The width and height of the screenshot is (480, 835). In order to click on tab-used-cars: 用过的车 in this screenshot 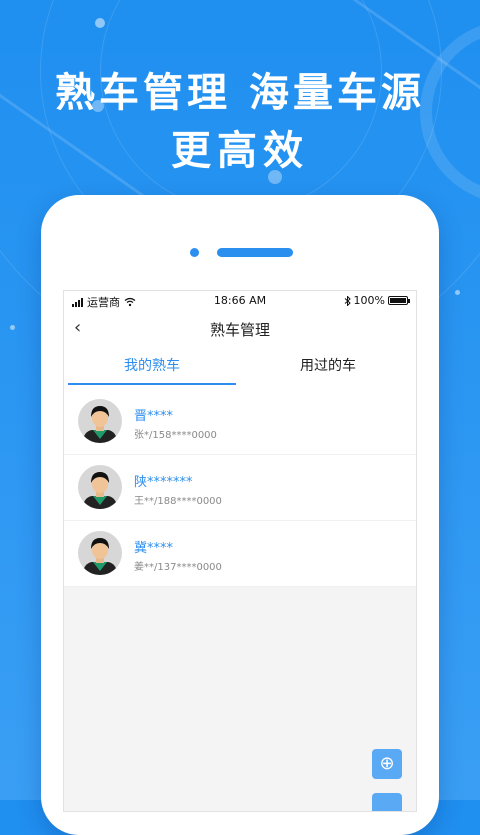, I will do `click(328, 368)`.